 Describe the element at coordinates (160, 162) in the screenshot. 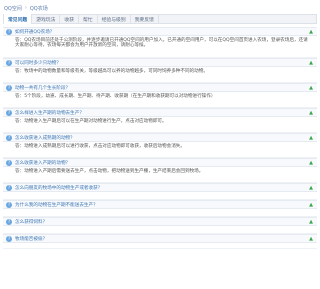

I see `faq-question: ? 怎么收获进入产期的动物？ ▲` at that location.